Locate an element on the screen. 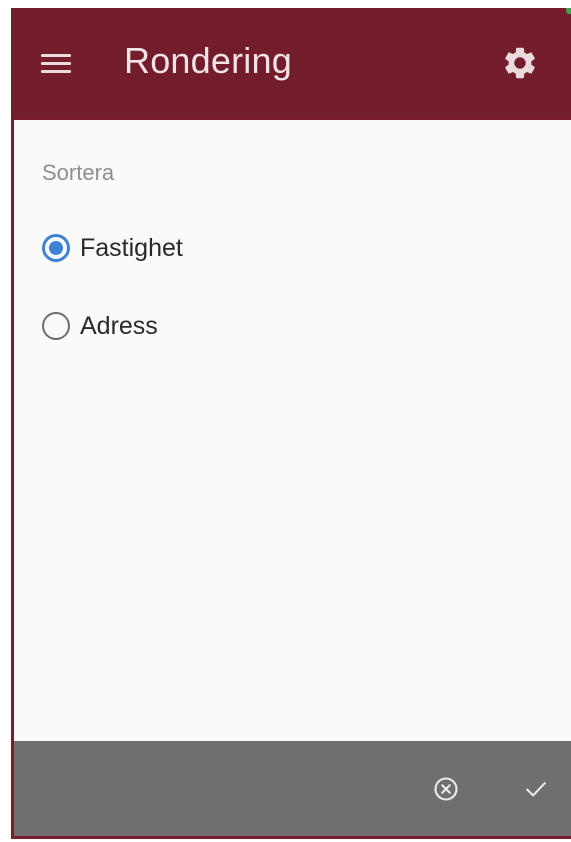 The image size is (571, 842). radio-button-checked is located at coordinates (56, 248).